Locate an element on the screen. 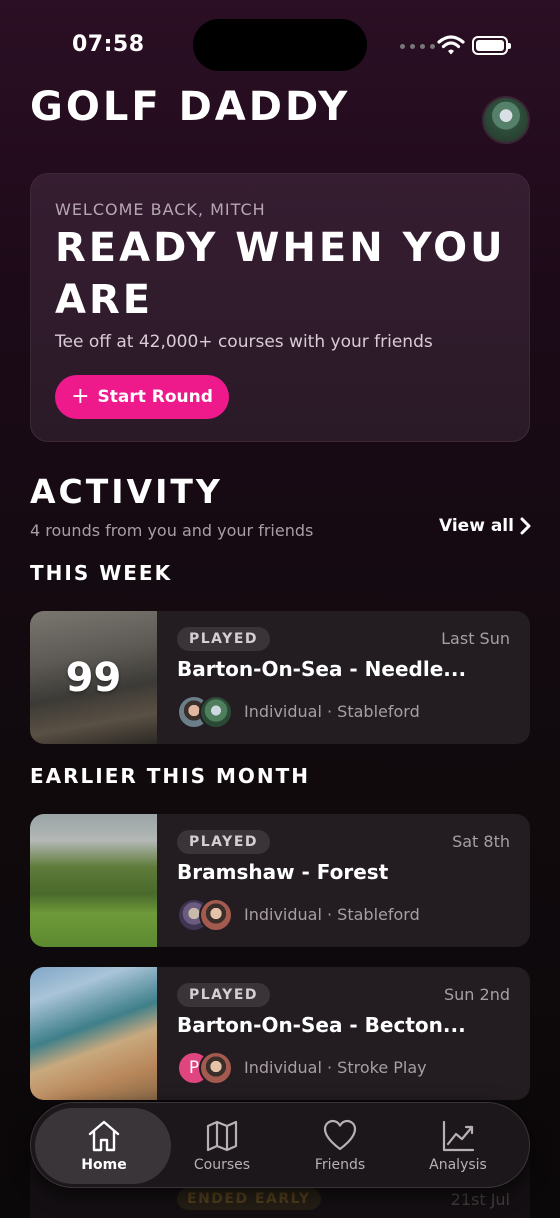 This screenshot has height=1218, width=560. tab-label: Home is located at coordinates (104, 1165).